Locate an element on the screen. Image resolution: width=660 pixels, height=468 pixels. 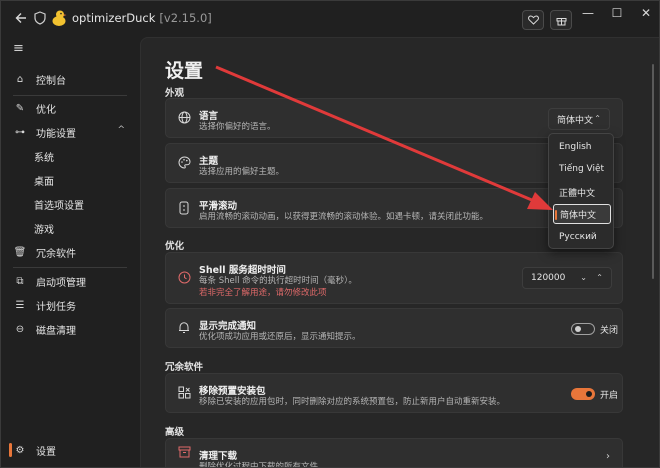
language-dropdown: English Tiếng Việt 正體中文 简体中文 Русский is located at coordinates (581, 191).